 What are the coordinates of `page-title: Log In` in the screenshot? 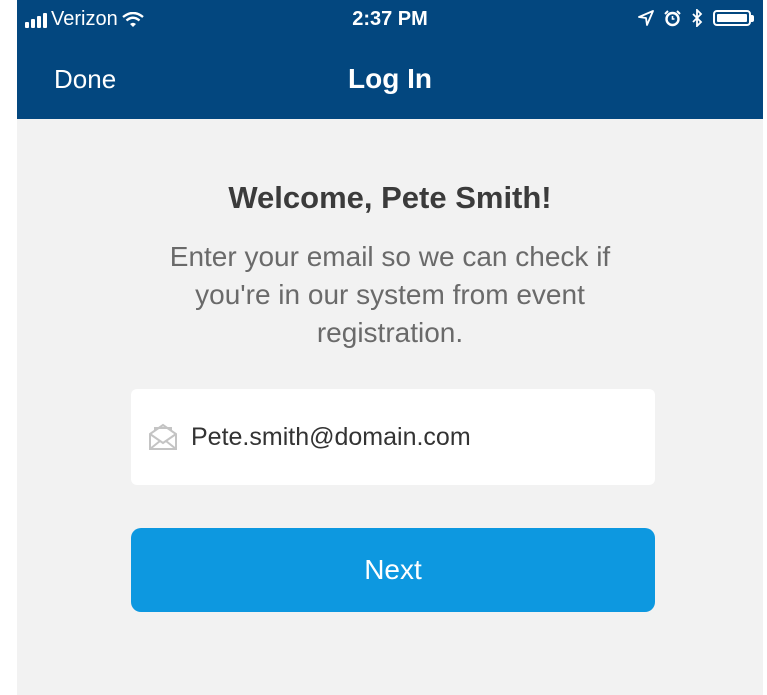 It's located at (390, 78).